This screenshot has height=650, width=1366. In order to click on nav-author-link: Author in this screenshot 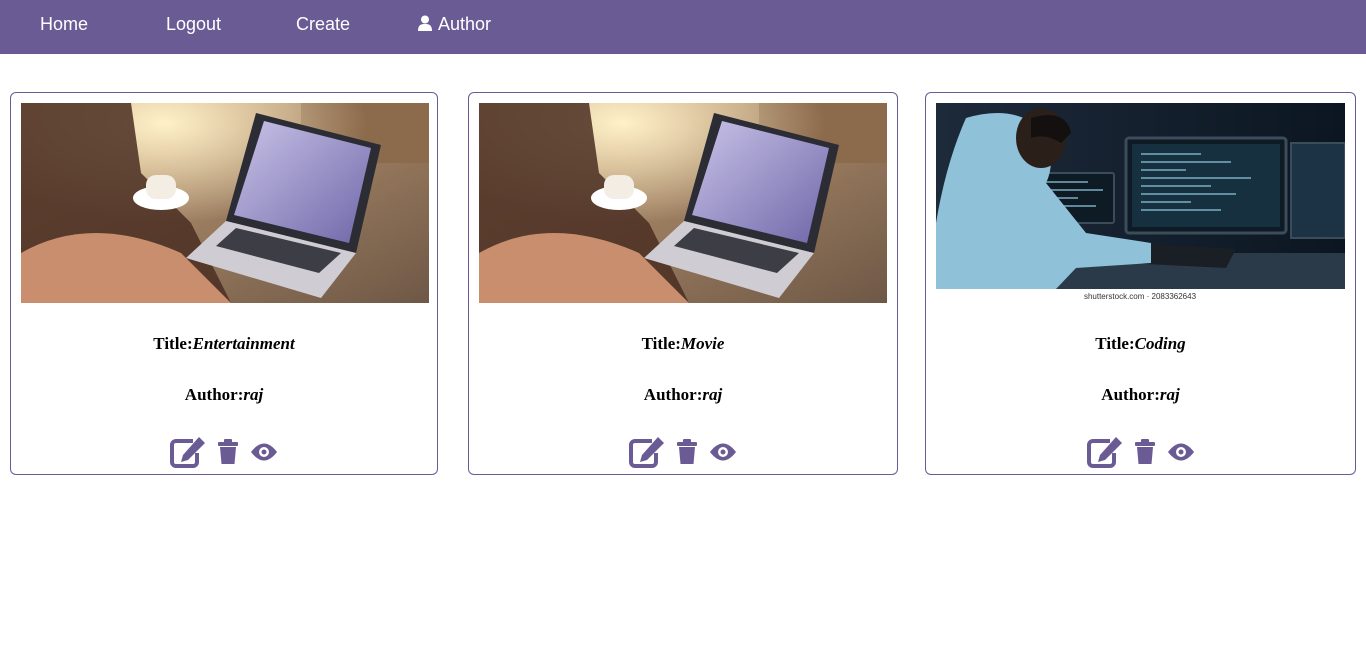, I will do `click(454, 24)`.